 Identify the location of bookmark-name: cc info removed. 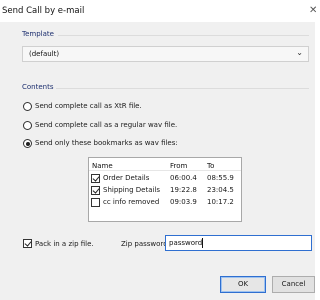
(131, 202).